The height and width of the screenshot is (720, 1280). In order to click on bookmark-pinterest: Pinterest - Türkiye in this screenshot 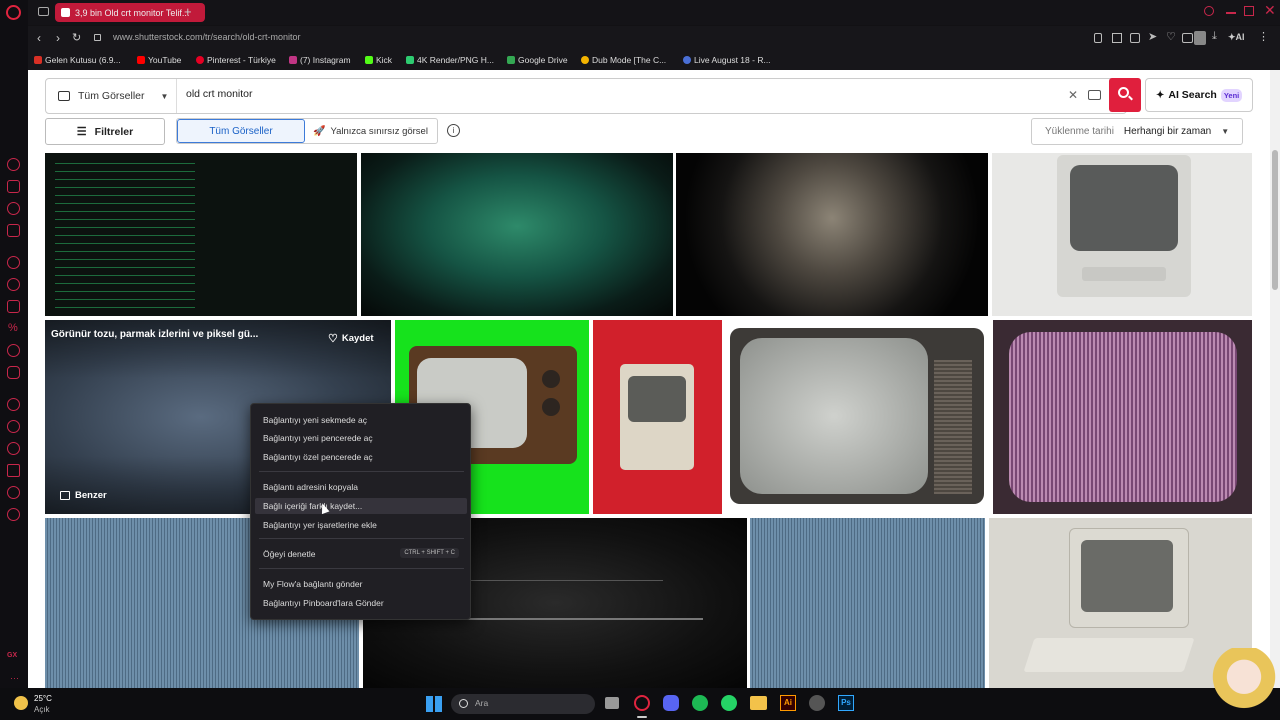, I will do `click(236, 60)`.